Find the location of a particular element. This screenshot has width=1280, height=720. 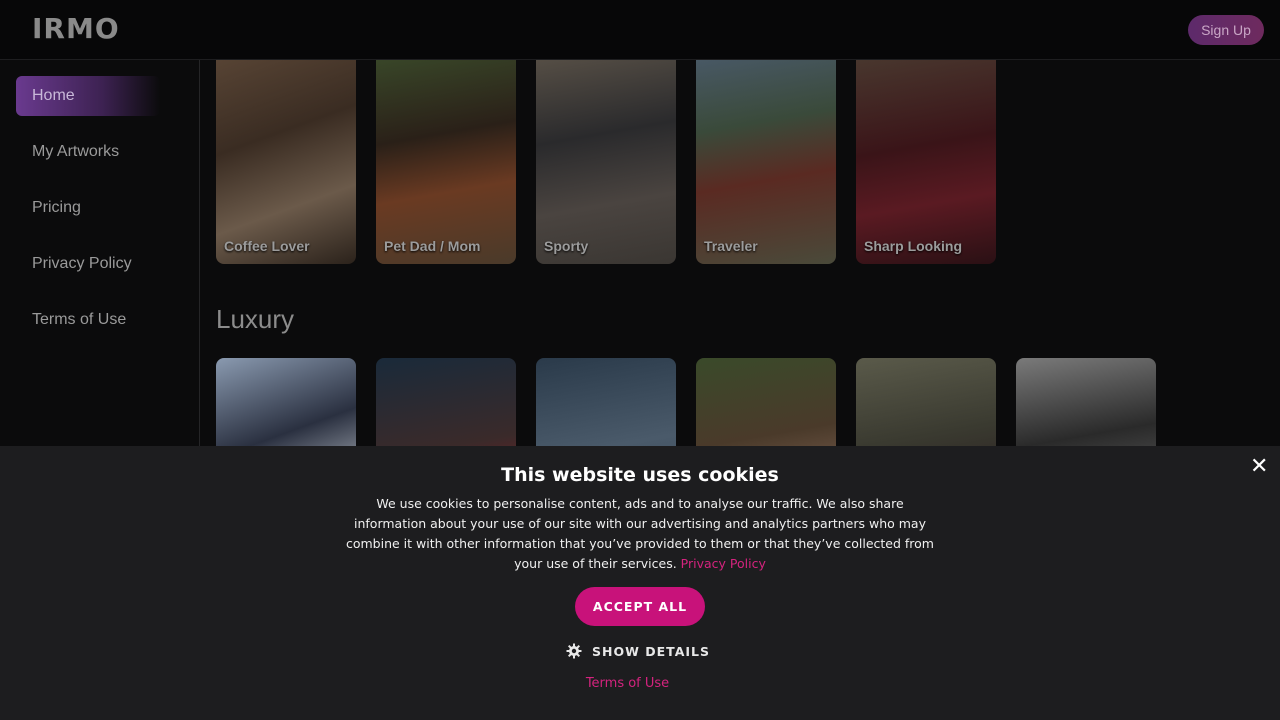

show-details-label: SHOW DETAILS is located at coordinates (651, 651).